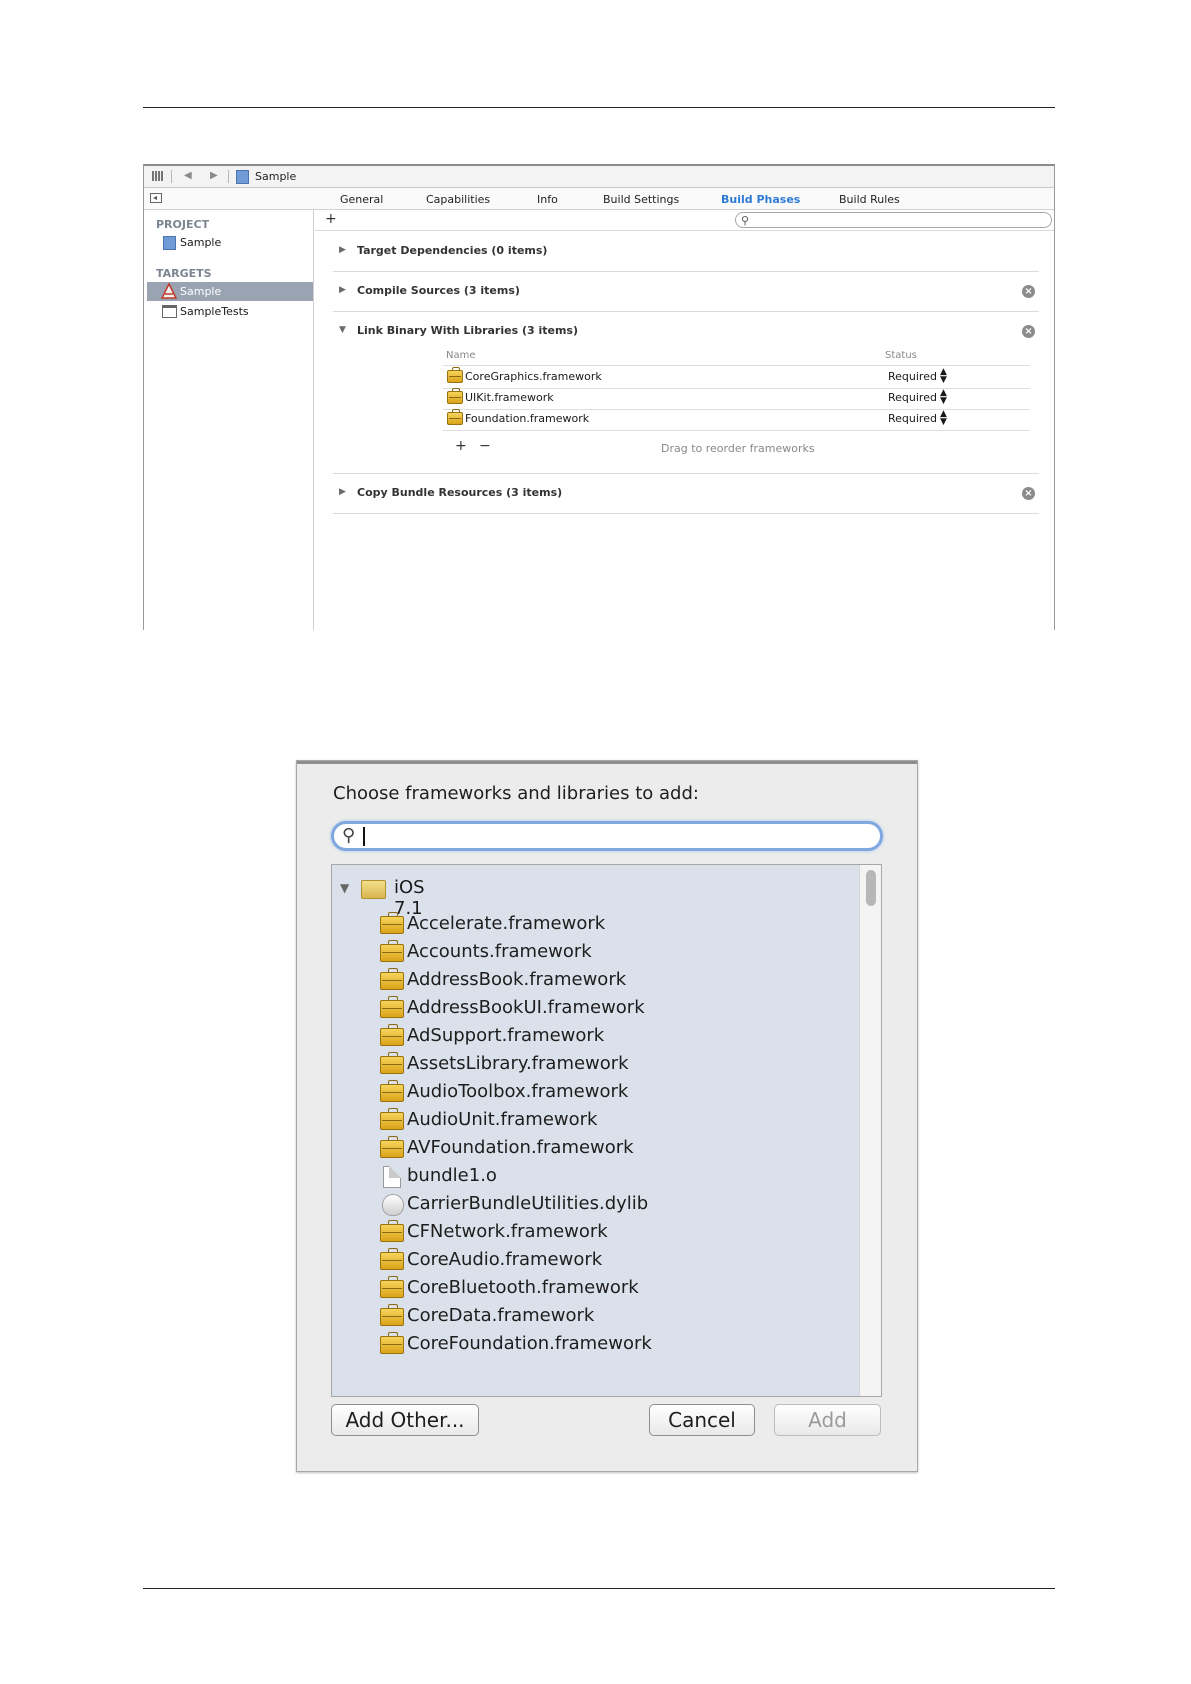 The image size is (1191, 1684). What do you see at coordinates (373, 889) in the screenshot?
I see `folder-icon` at bounding box center [373, 889].